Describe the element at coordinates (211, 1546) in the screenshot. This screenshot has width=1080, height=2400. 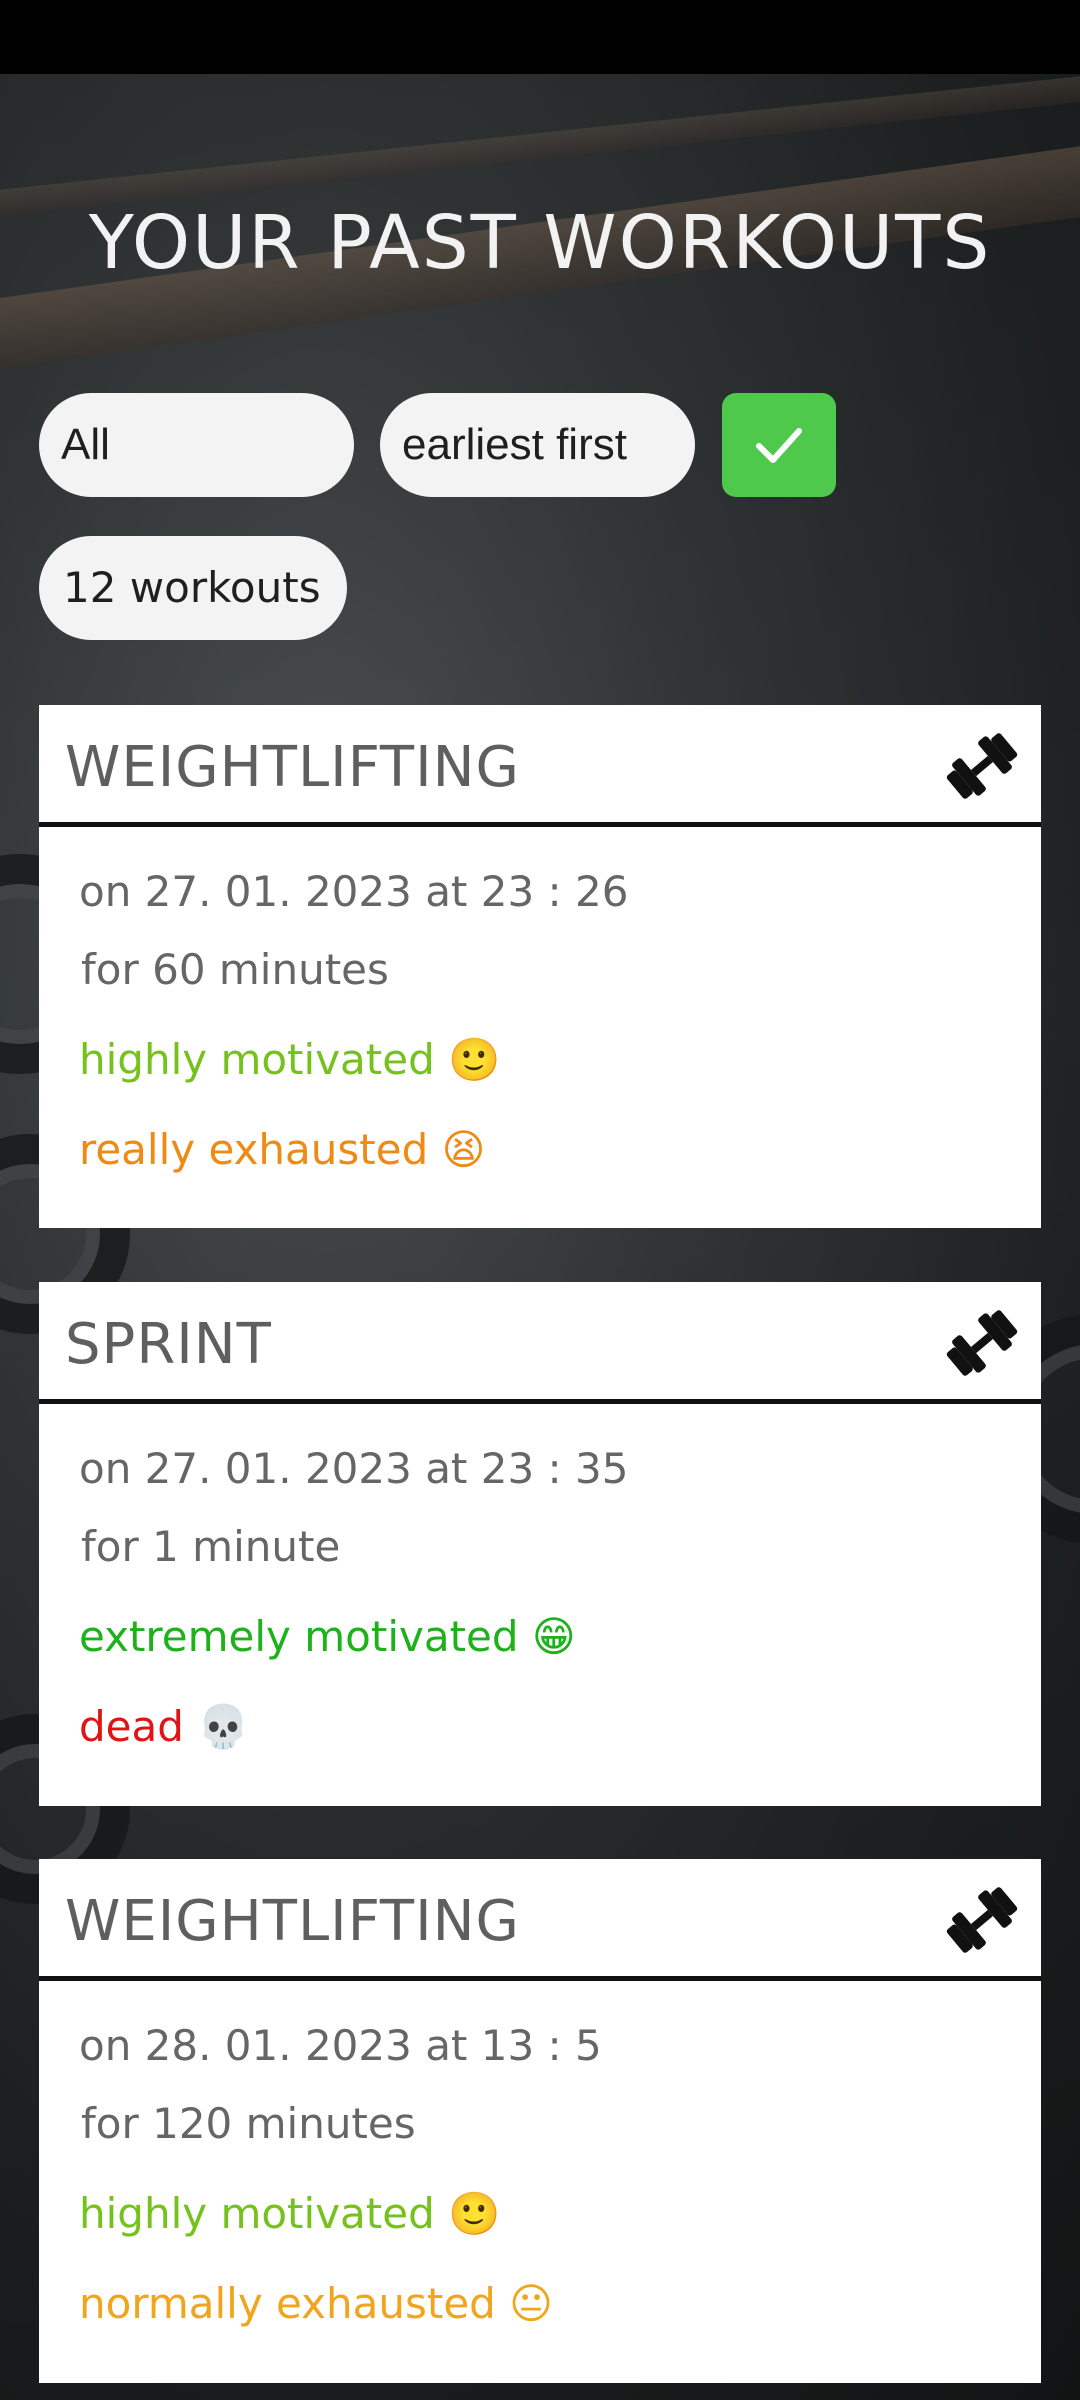
I see `workout-duration: for 1 minute` at that location.